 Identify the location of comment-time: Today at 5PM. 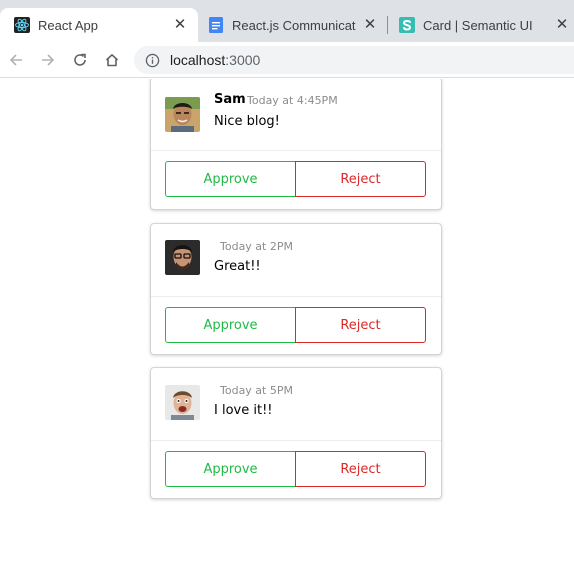
(256, 390).